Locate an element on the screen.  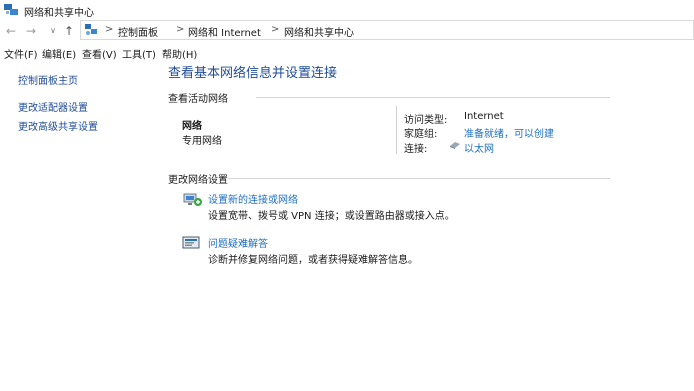
ethernet-link: 以太网 is located at coordinates (479, 147).